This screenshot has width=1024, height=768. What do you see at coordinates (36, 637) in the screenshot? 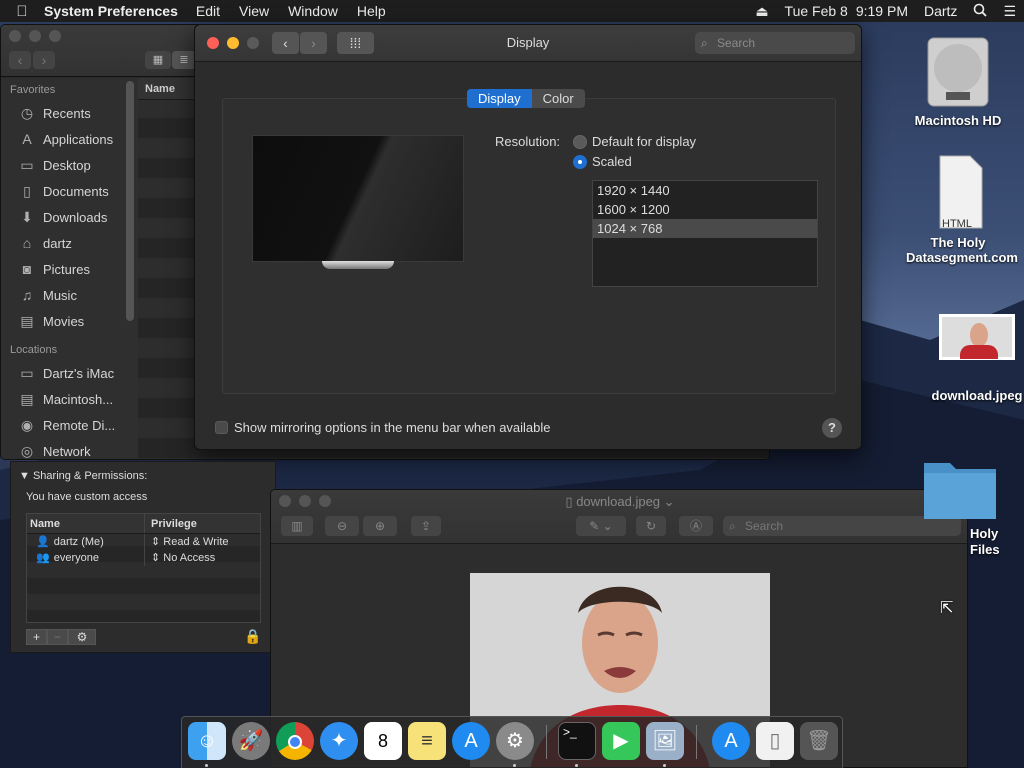
I see `add-button: +` at bounding box center [36, 637].